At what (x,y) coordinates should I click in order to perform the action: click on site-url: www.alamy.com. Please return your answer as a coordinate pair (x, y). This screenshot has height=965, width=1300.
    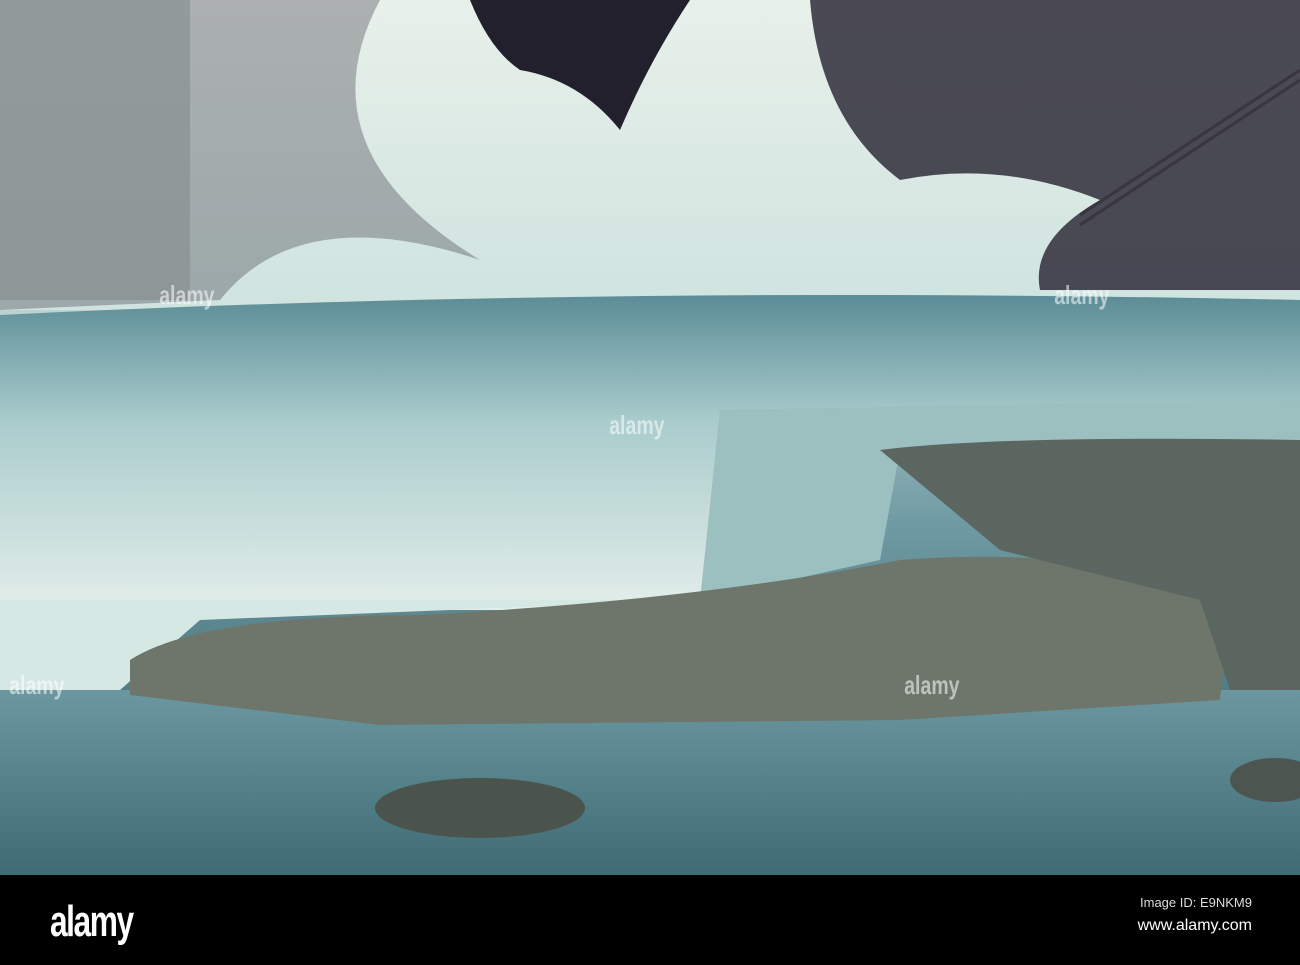
    Looking at the image, I should click on (1194, 925).